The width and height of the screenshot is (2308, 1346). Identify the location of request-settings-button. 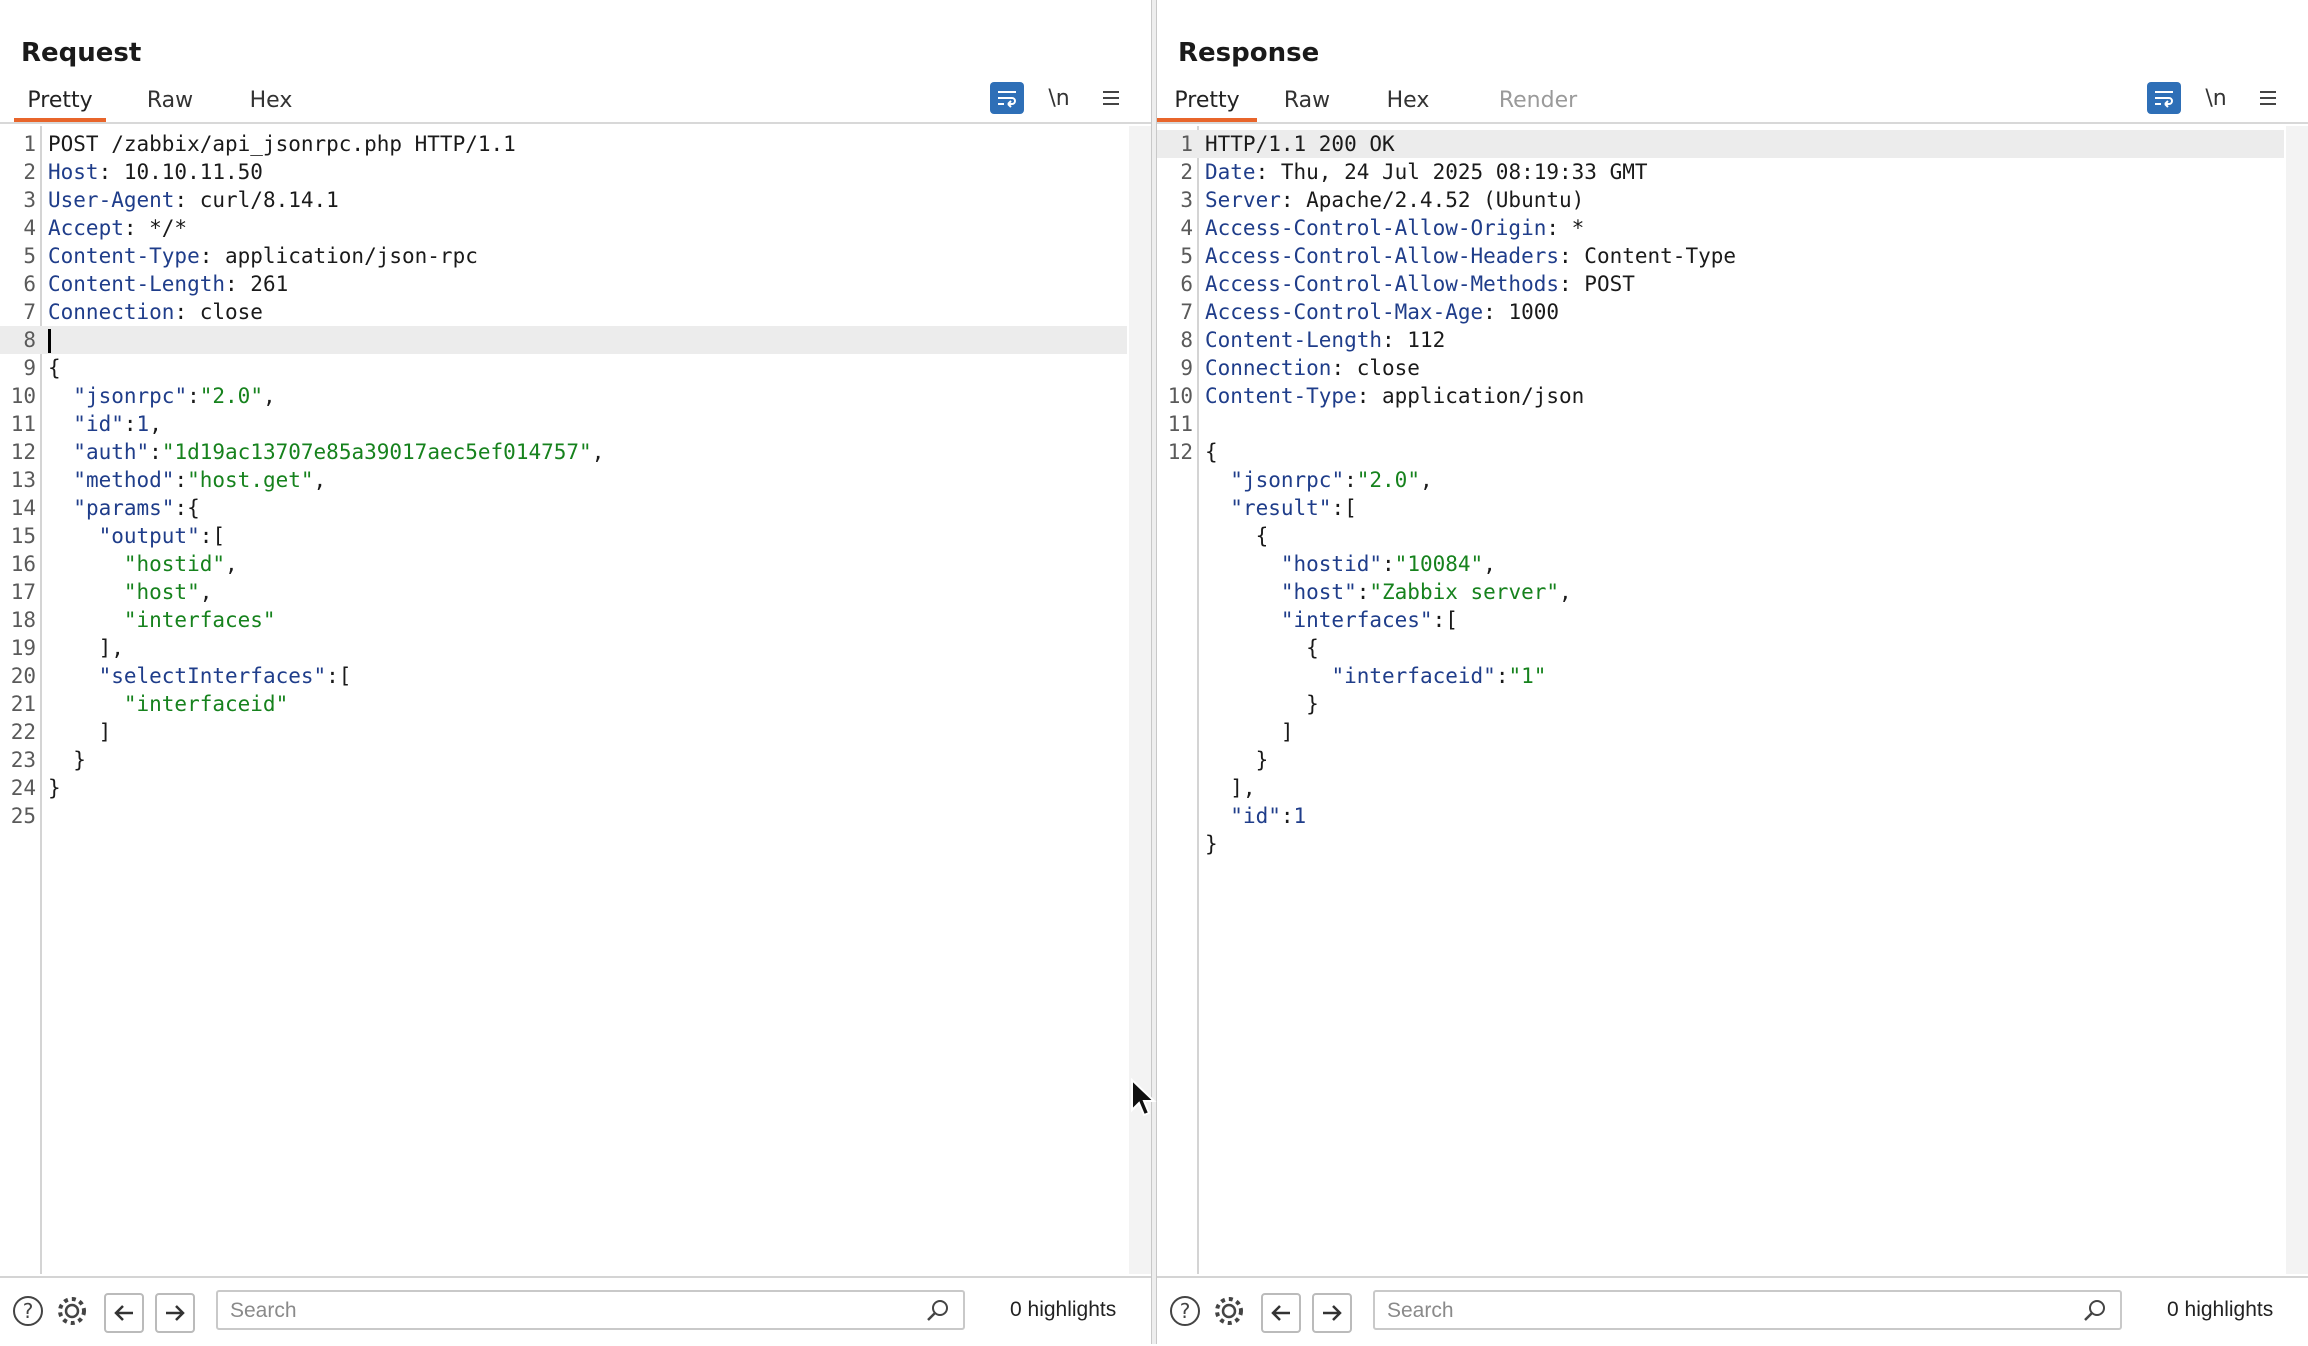
(72, 1311).